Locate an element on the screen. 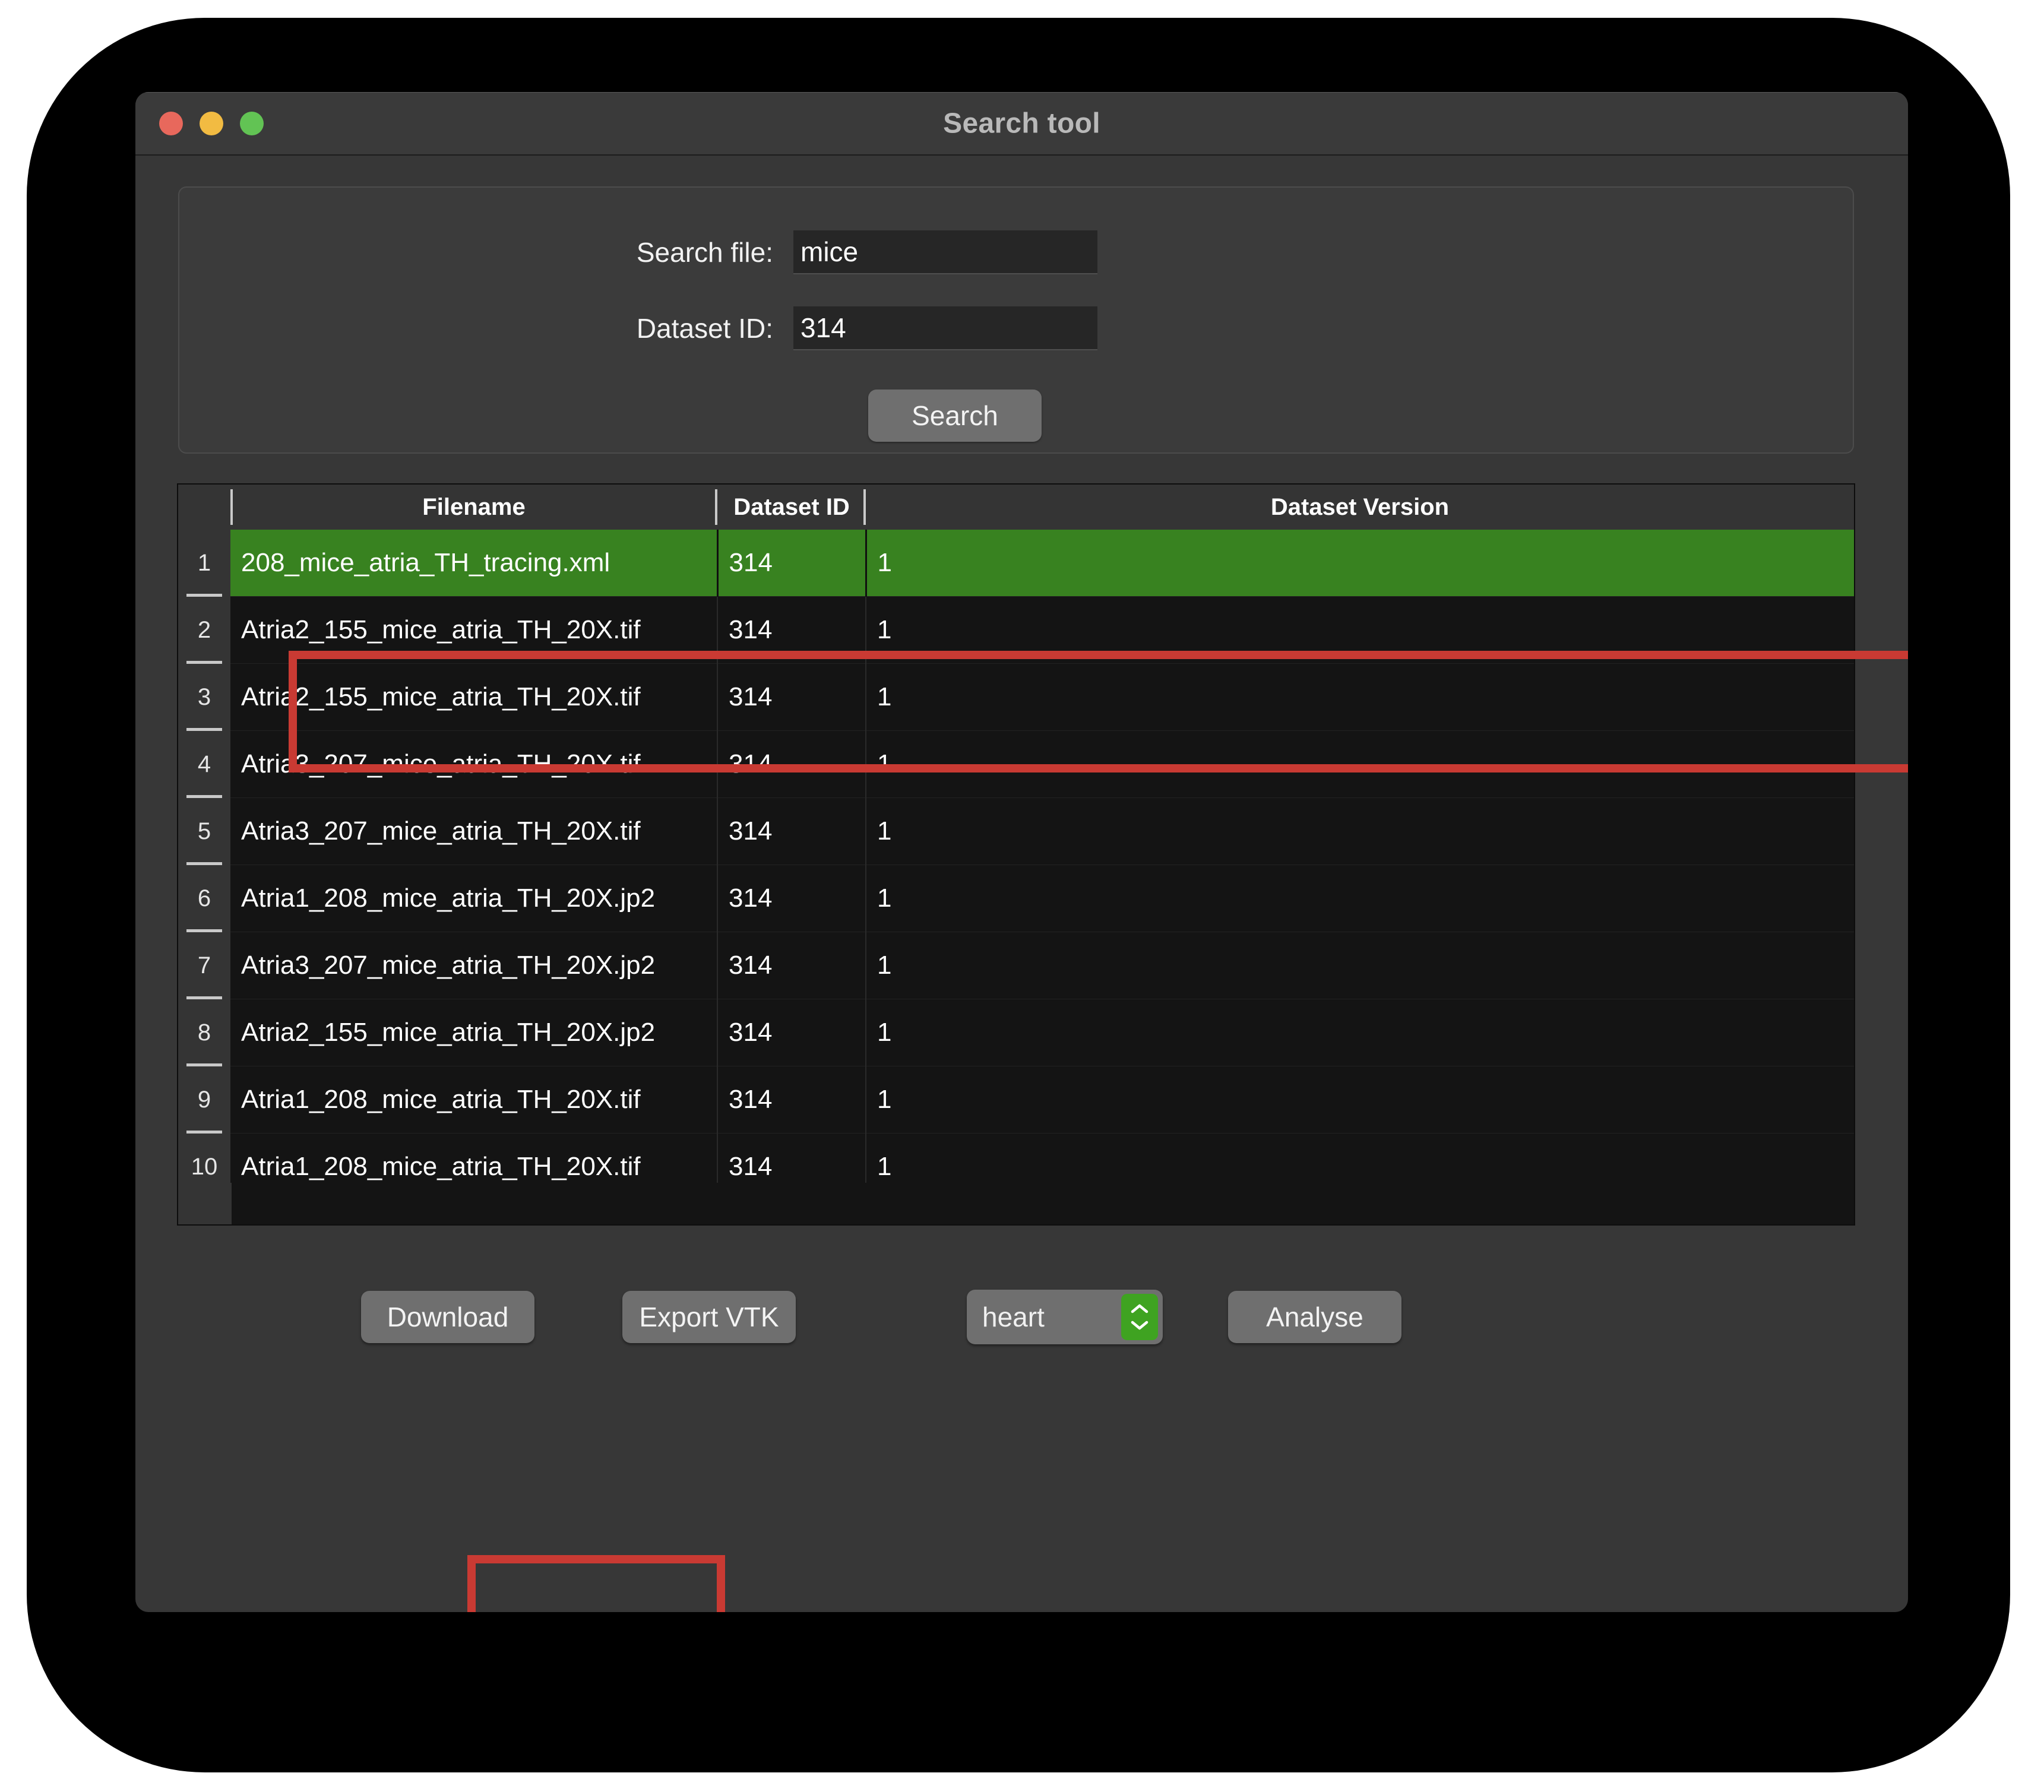 The width and height of the screenshot is (2044, 1792). table-row: 1 208_mice_atria_TH_tracing.xml 314 1 is located at coordinates (1016, 563).